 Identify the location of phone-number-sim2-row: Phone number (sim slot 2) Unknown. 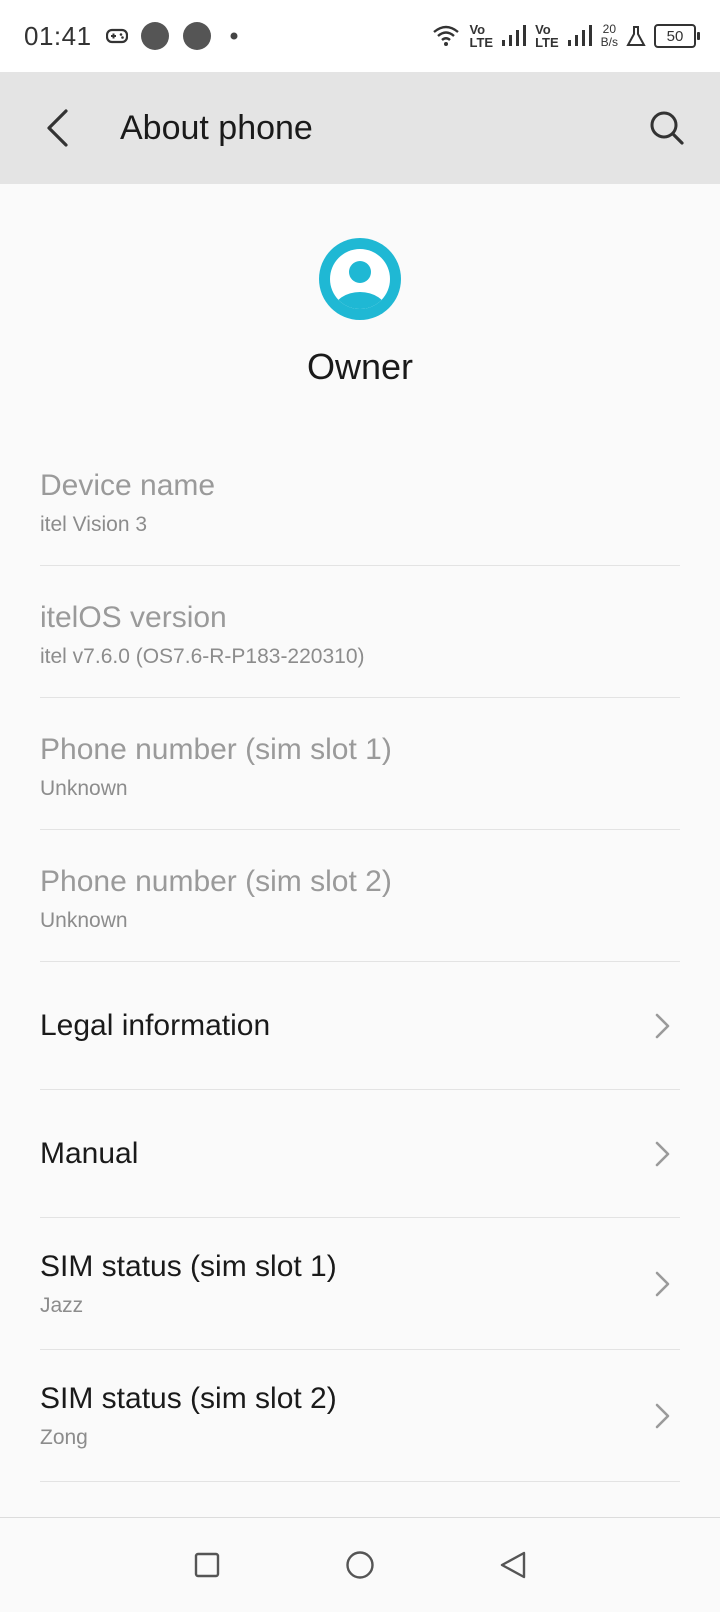
(360, 896).